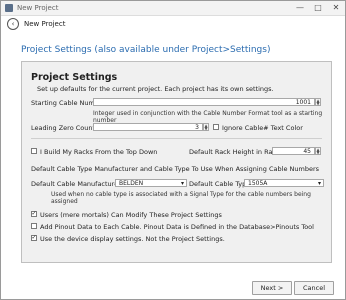 Image resolution: width=346 pixels, height=300 pixels. I want to click on window-title: New Project, so click(38, 8).